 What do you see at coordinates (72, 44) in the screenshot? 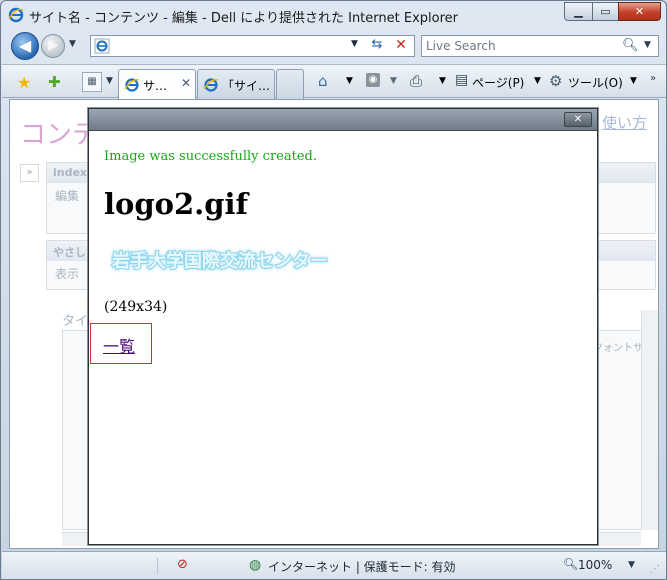
I see `history-dropdown-icon: ▼` at bounding box center [72, 44].